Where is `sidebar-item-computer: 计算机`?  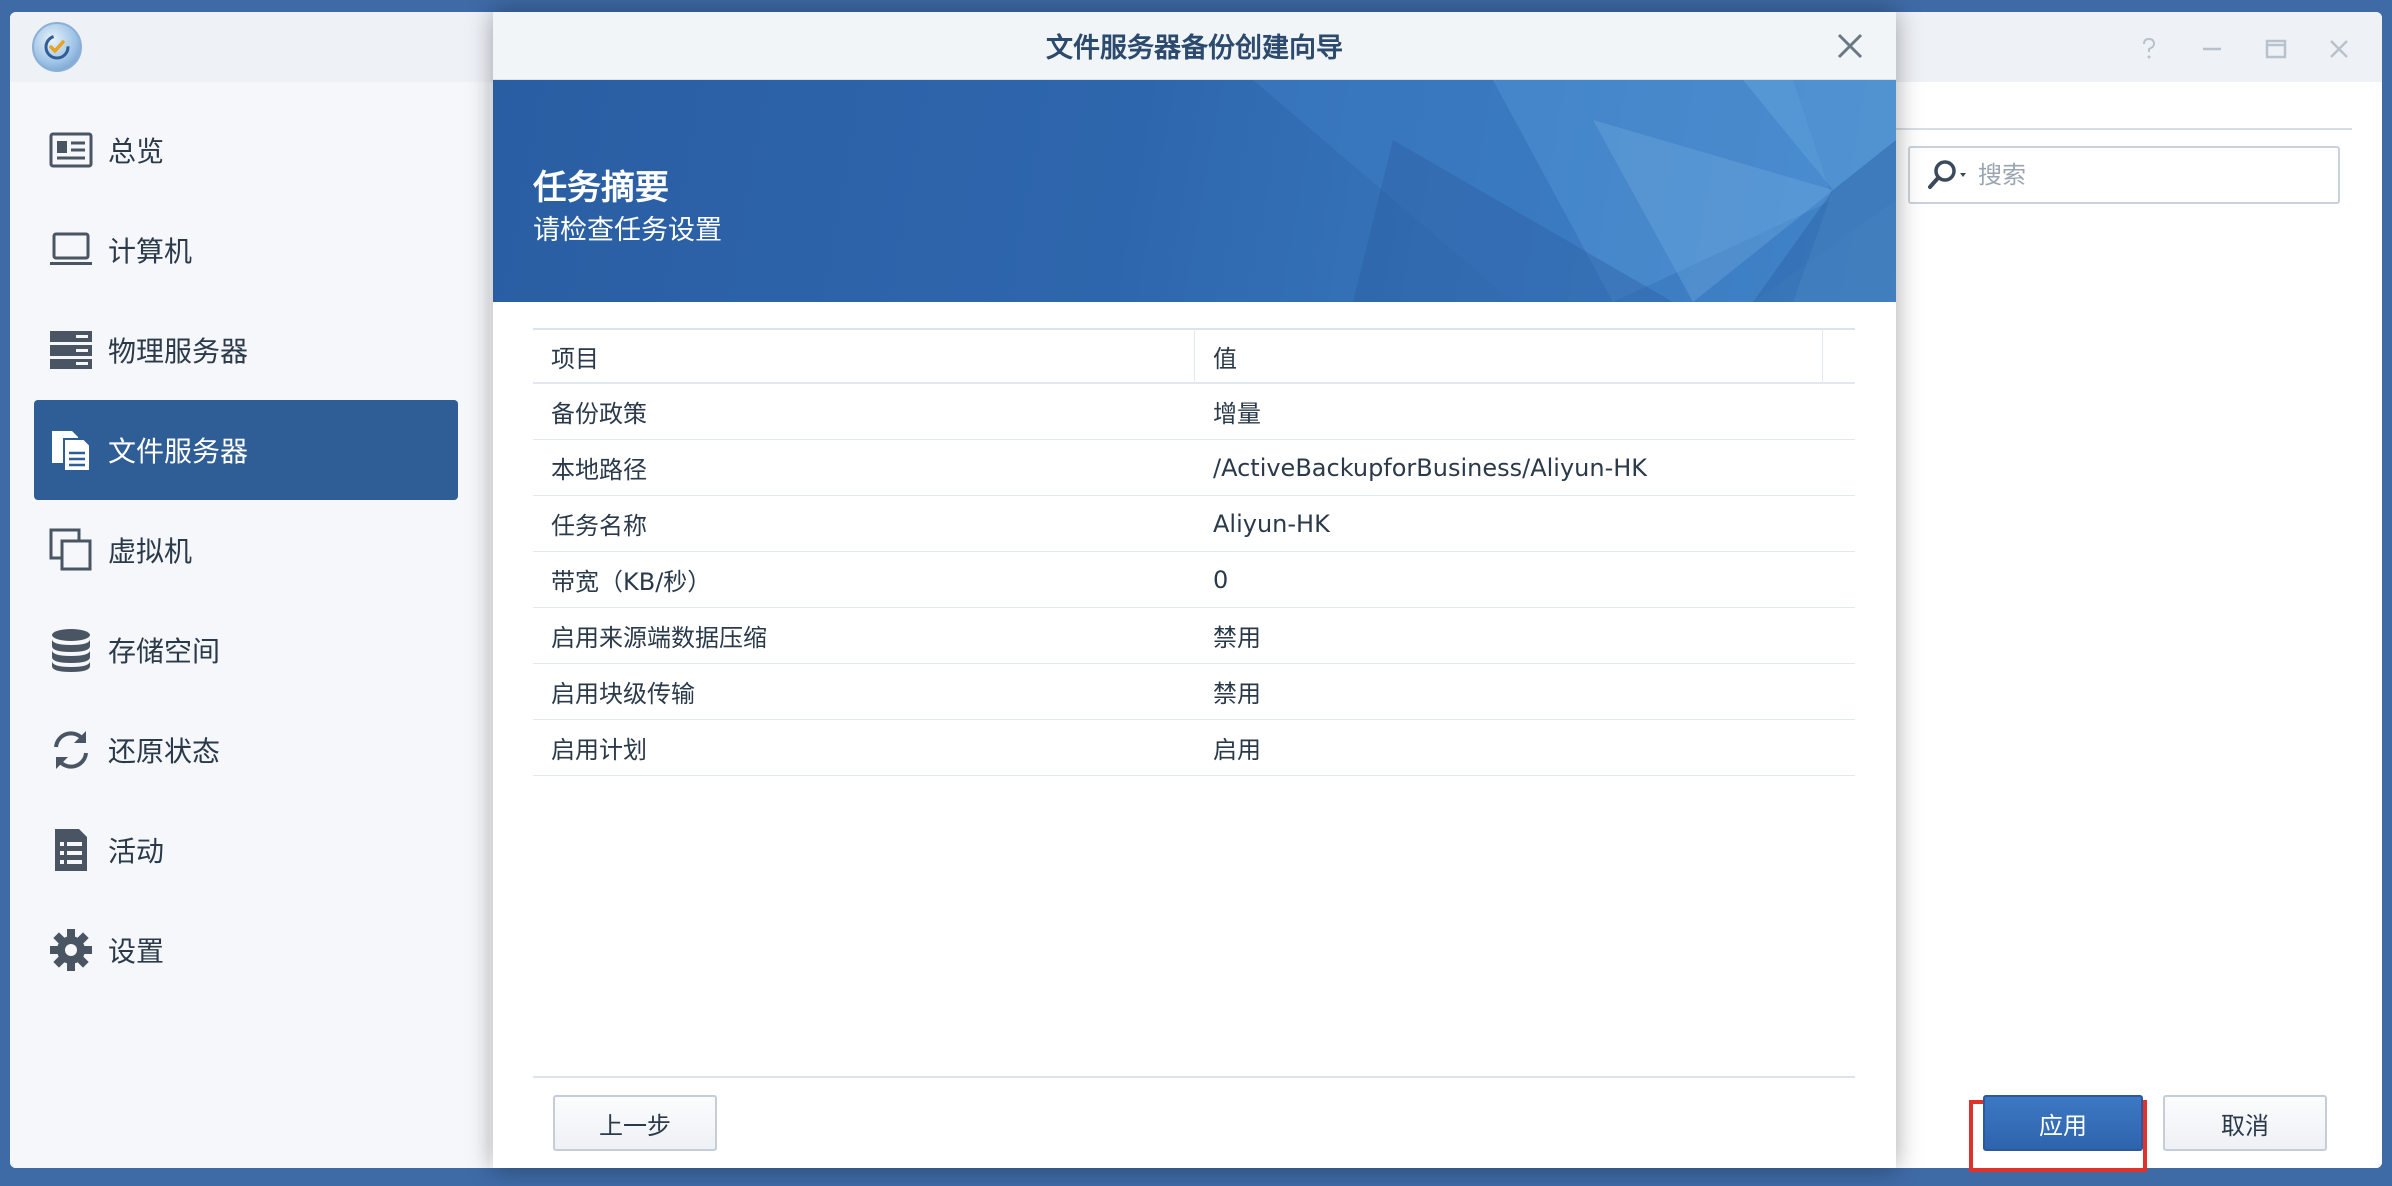
sidebar-item-computer: 计算机 is located at coordinates (246, 250).